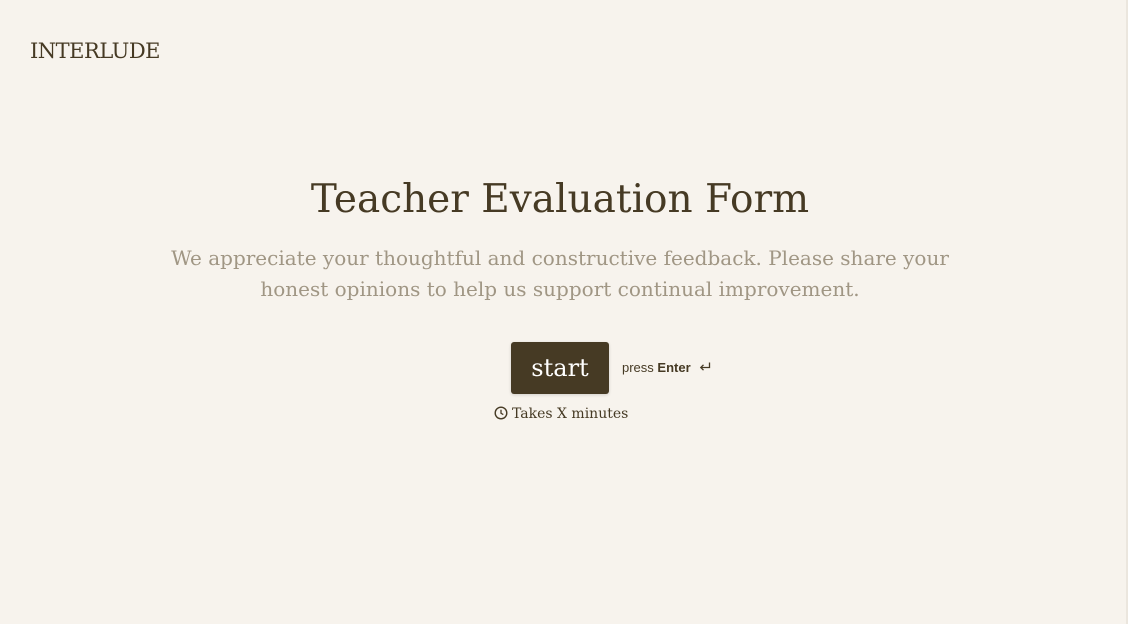  What do you see at coordinates (560, 199) in the screenshot?
I see `form-title: Teacher Evaluation Form` at bounding box center [560, 199].